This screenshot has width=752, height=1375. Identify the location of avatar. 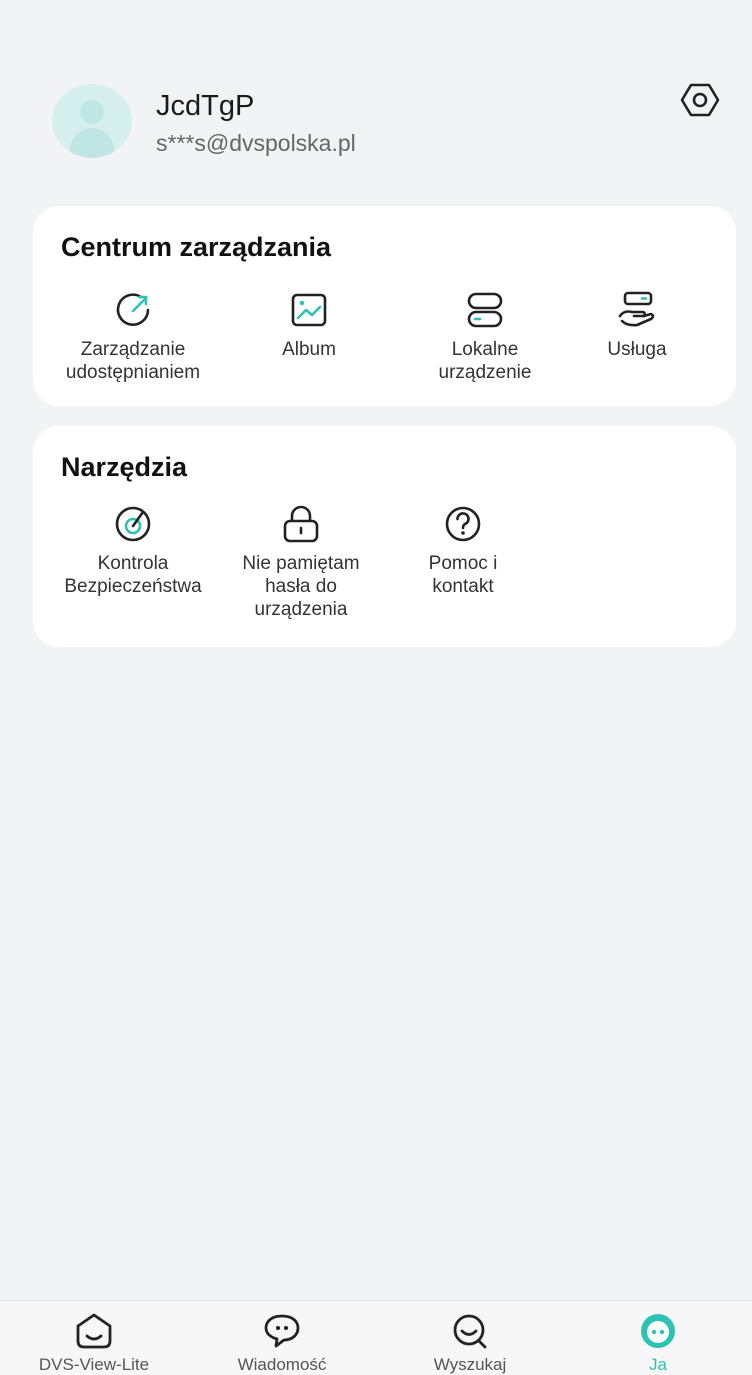
(92, 121).